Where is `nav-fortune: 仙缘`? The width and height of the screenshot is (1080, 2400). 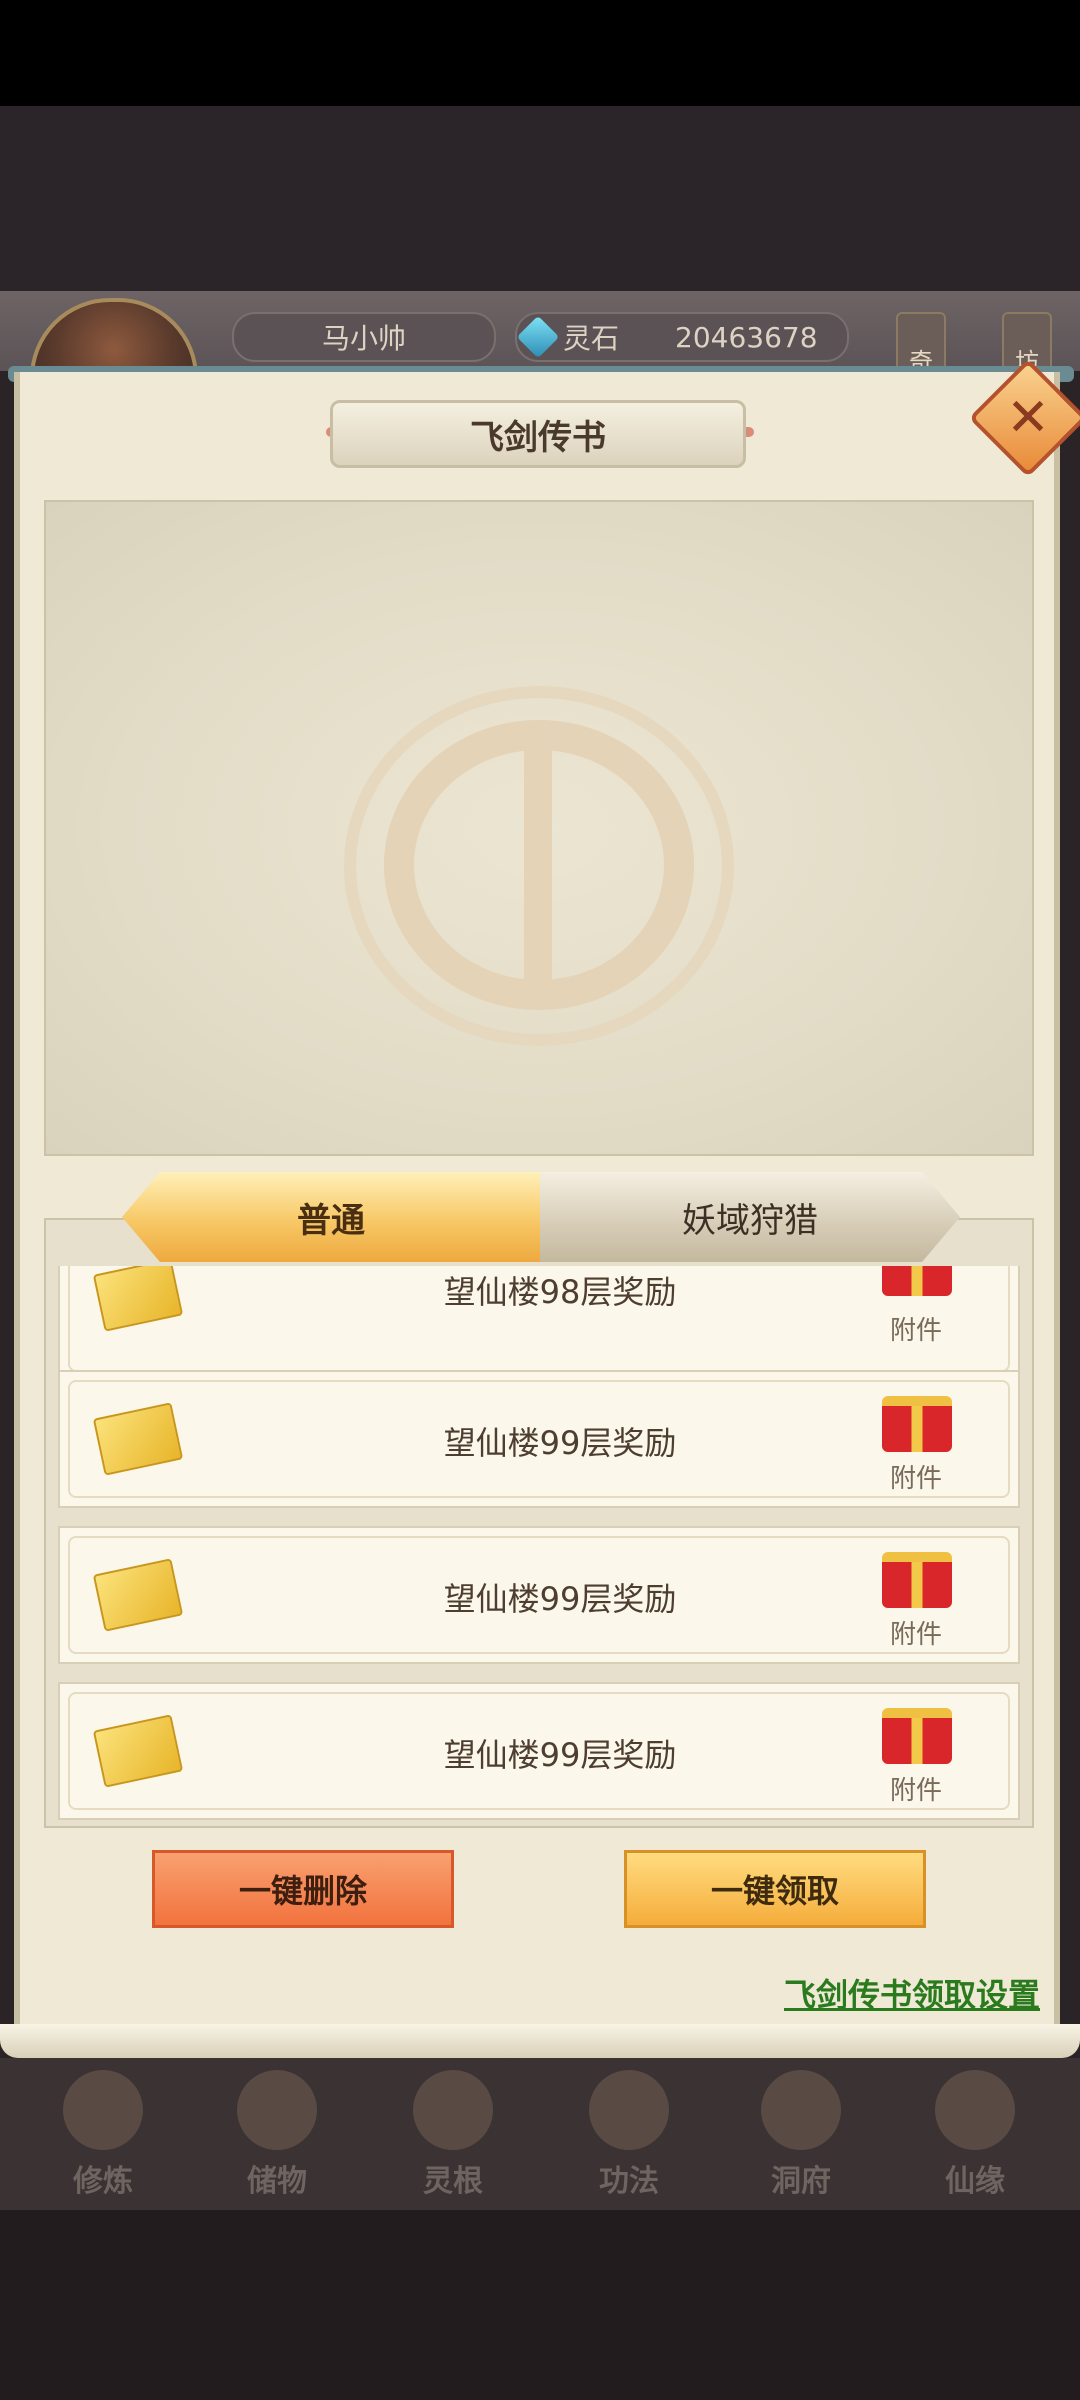 nav-fortune: 仙缘 is located at coordinates (975, 2140).